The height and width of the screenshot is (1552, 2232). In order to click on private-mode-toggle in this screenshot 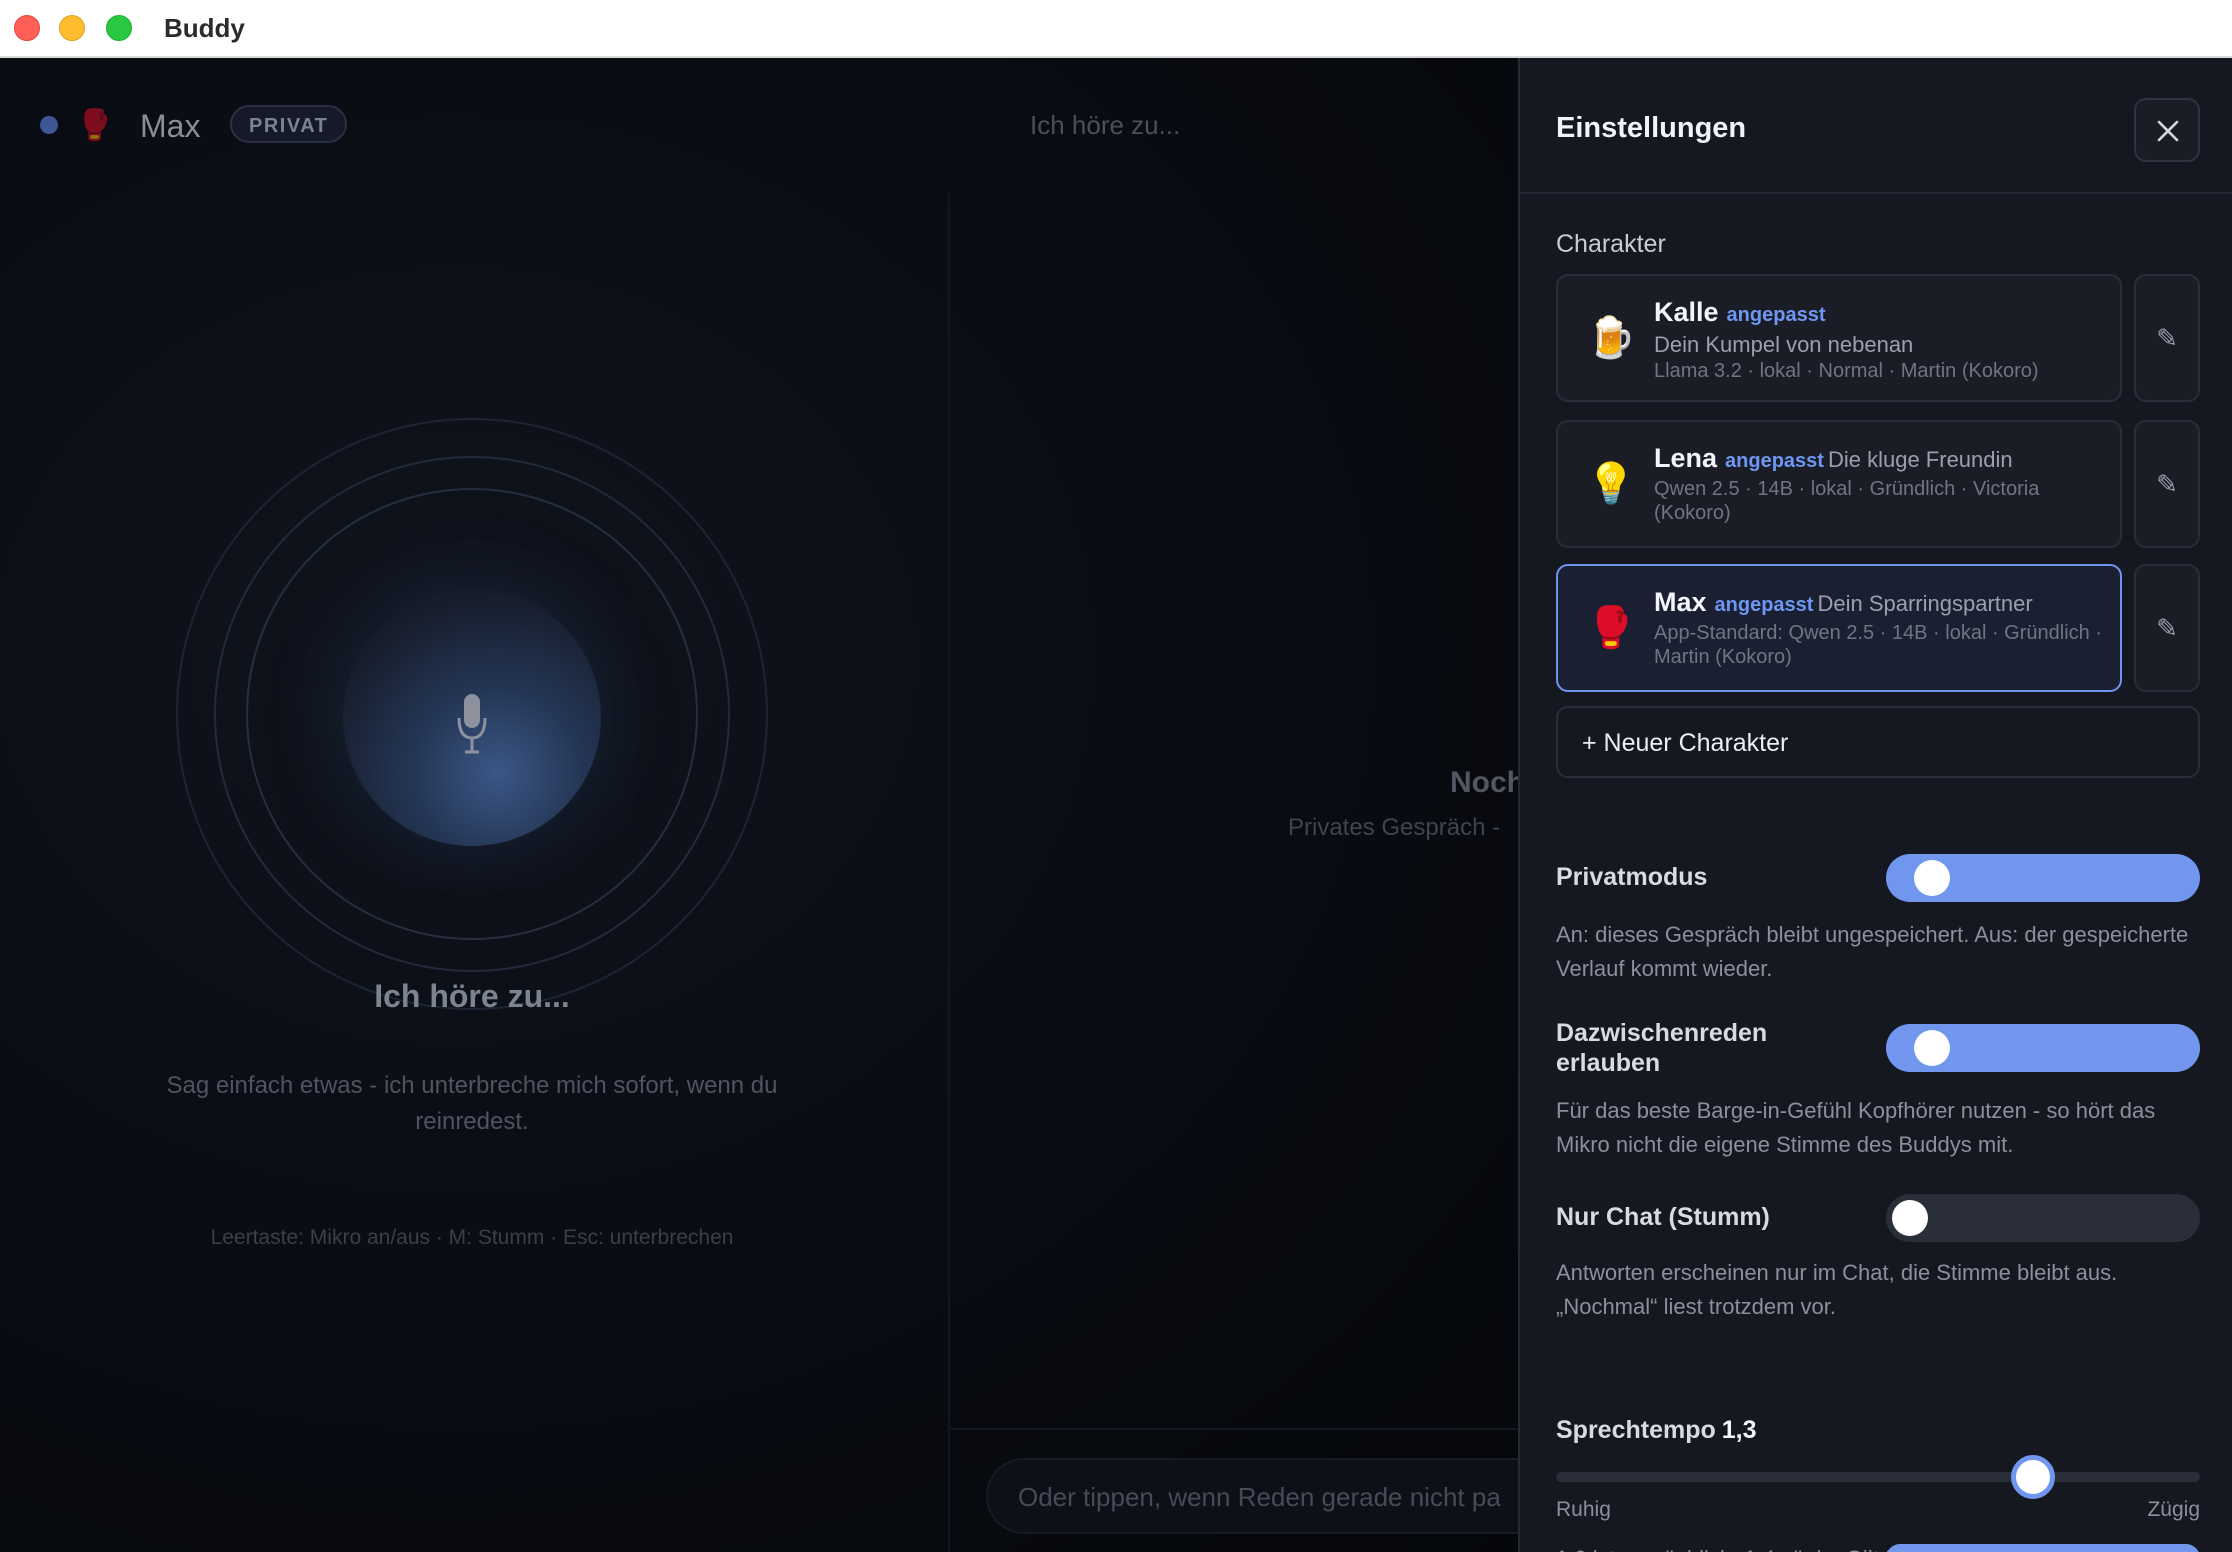, I will do `click(2043, 878)`.